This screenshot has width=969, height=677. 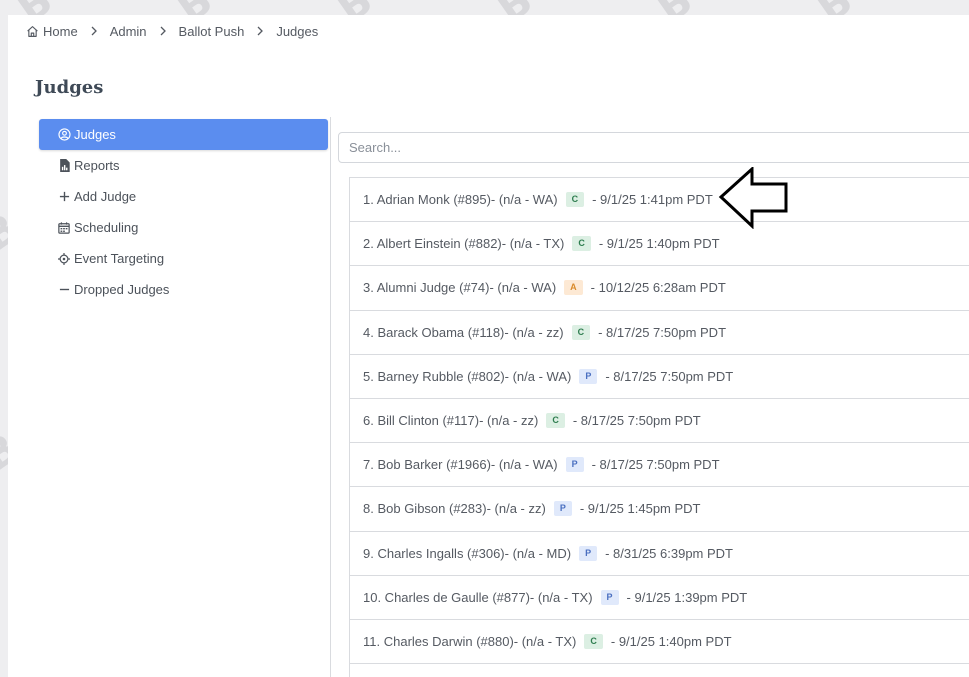 I want to click on breadcrumb-admin: Admin, so click(x=128, y=31).